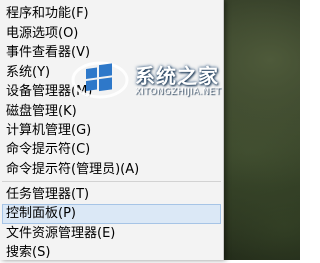 The image size is (320, 263). Describe the element at coordinates (111, 253) in the screenshot. I see `menu-item-search: 搜索(S)` at that location.